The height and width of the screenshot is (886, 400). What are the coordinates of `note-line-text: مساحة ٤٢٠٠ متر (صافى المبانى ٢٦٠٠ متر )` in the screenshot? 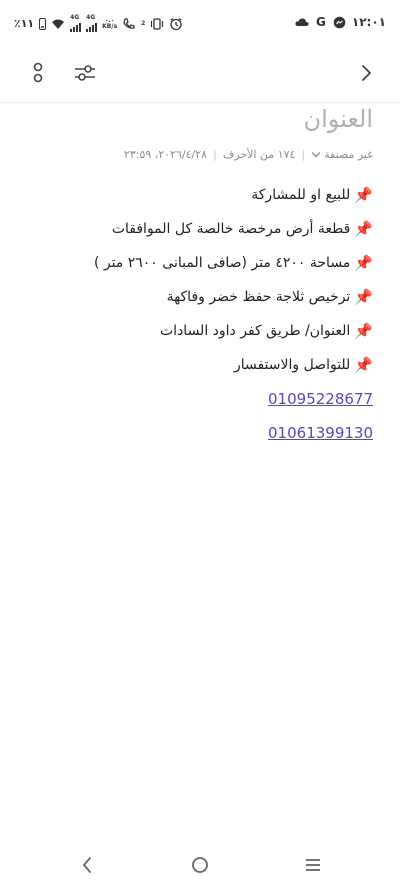 It's located at (222, 263).